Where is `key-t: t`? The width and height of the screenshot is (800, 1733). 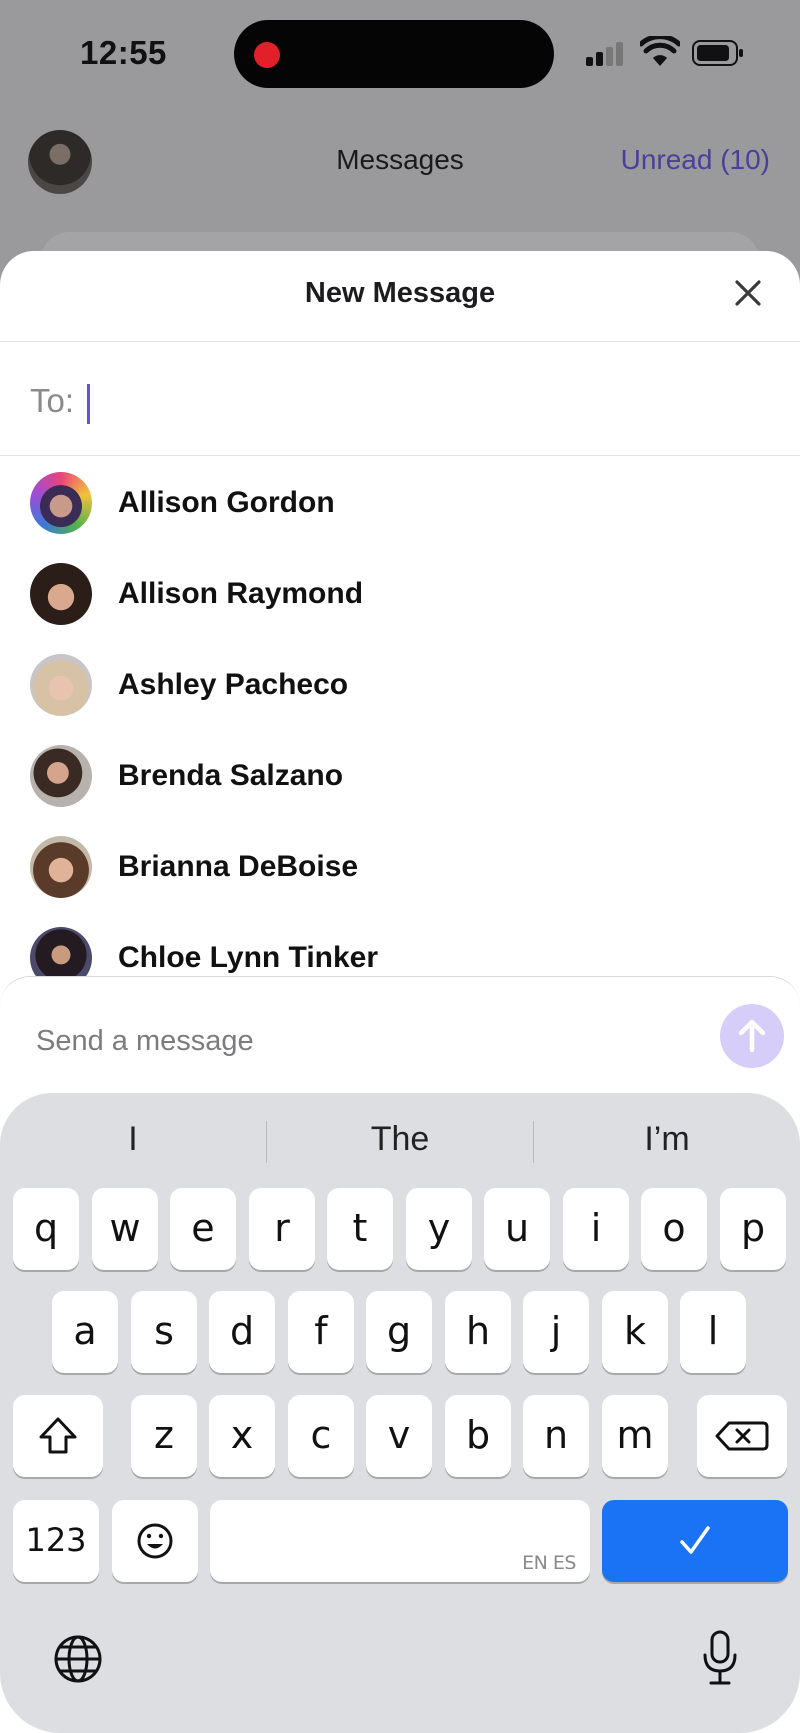 key-t: t is located at coordinates (360, 1229).